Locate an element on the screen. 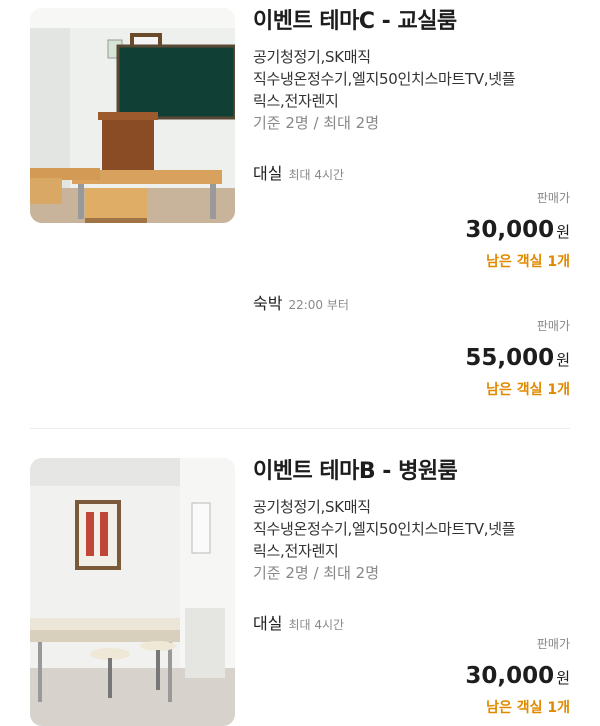 The width and height of the screenshot is (600, 726). option-overnight: 숙박 22:00 부터 is located at coordinates (301, 302).